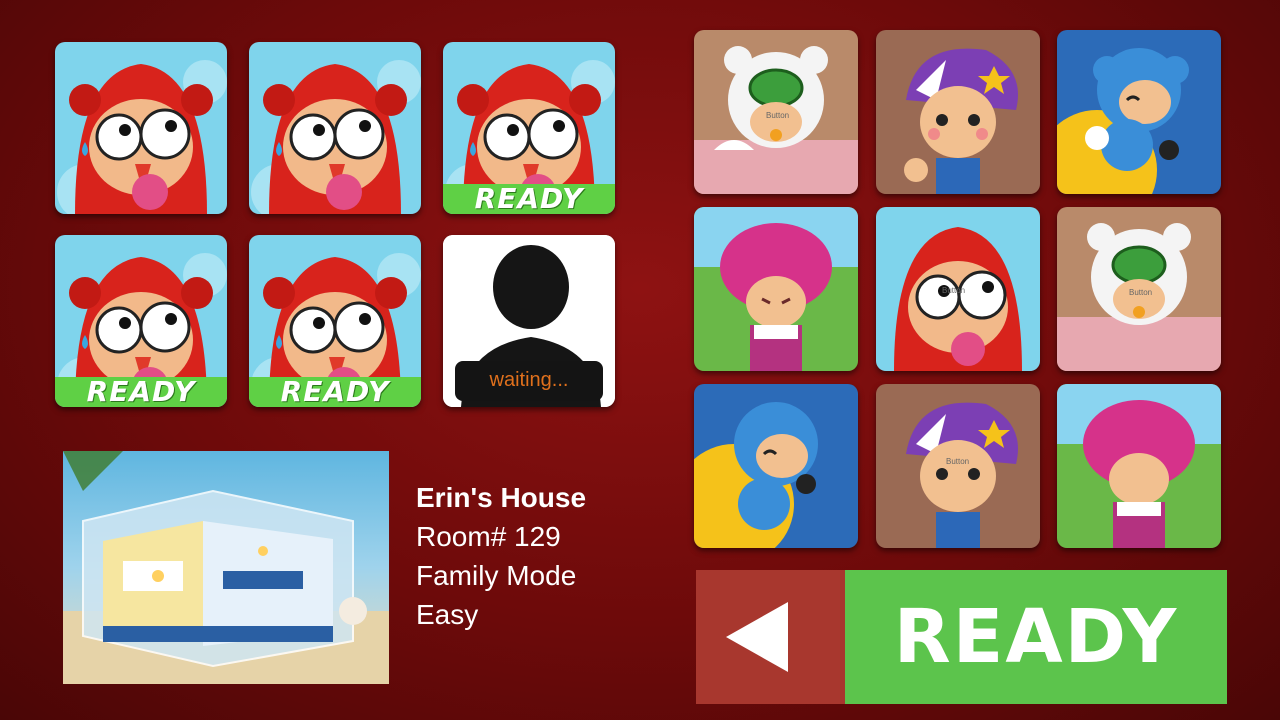 Image resolution: width=1280 pixels, height=720 pixels. What do you see at coordinates (501, 556) in the screenshot?
I see `room-info: Erin's House Room# 129 Family Mode Easy` at bounding box center [501, 556].